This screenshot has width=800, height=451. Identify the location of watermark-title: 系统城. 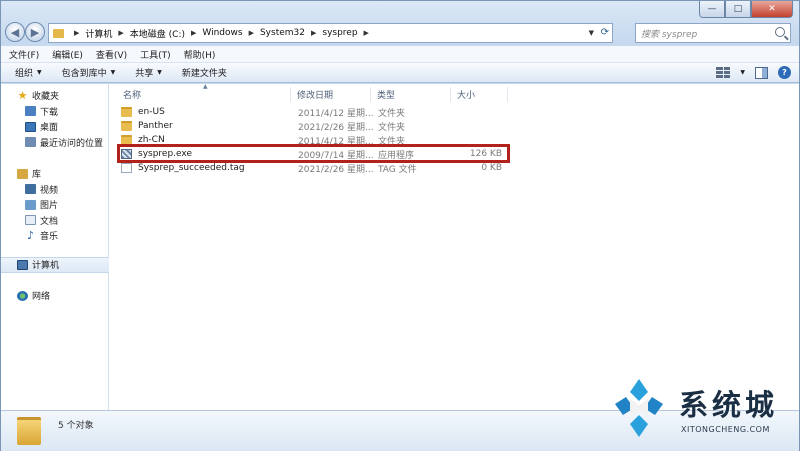
(729, 405).